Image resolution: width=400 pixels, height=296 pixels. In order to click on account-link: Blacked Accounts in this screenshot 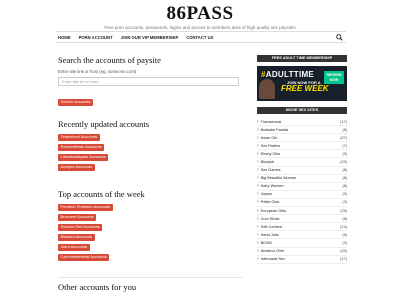, I will do `click(76, 237)`.